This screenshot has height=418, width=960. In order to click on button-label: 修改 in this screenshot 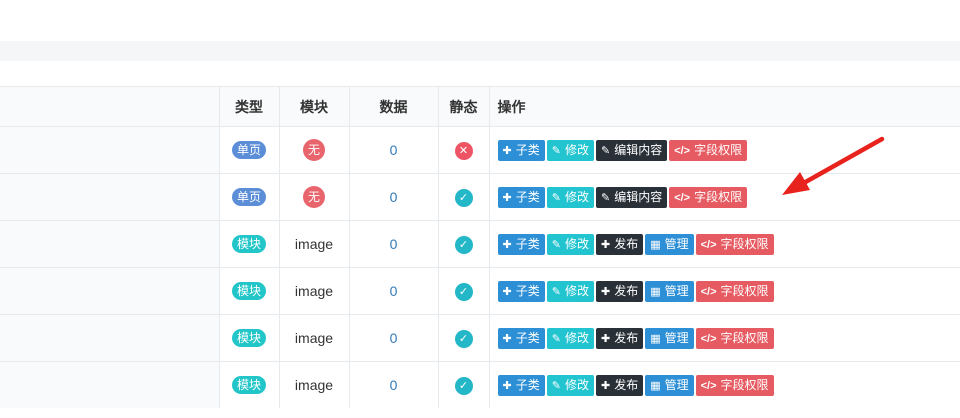, I will do `click(576, 149)`.